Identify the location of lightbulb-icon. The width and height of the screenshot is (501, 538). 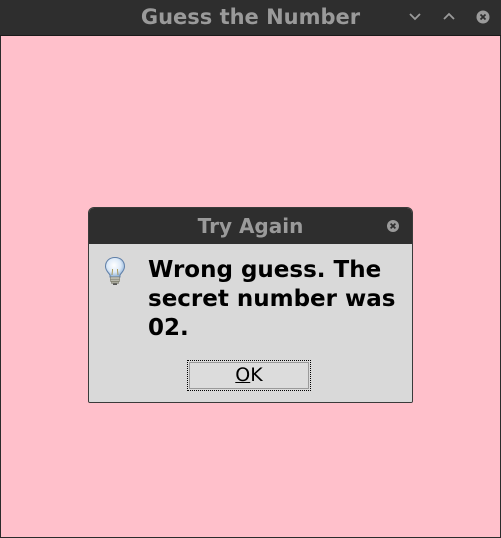
(115, 271).